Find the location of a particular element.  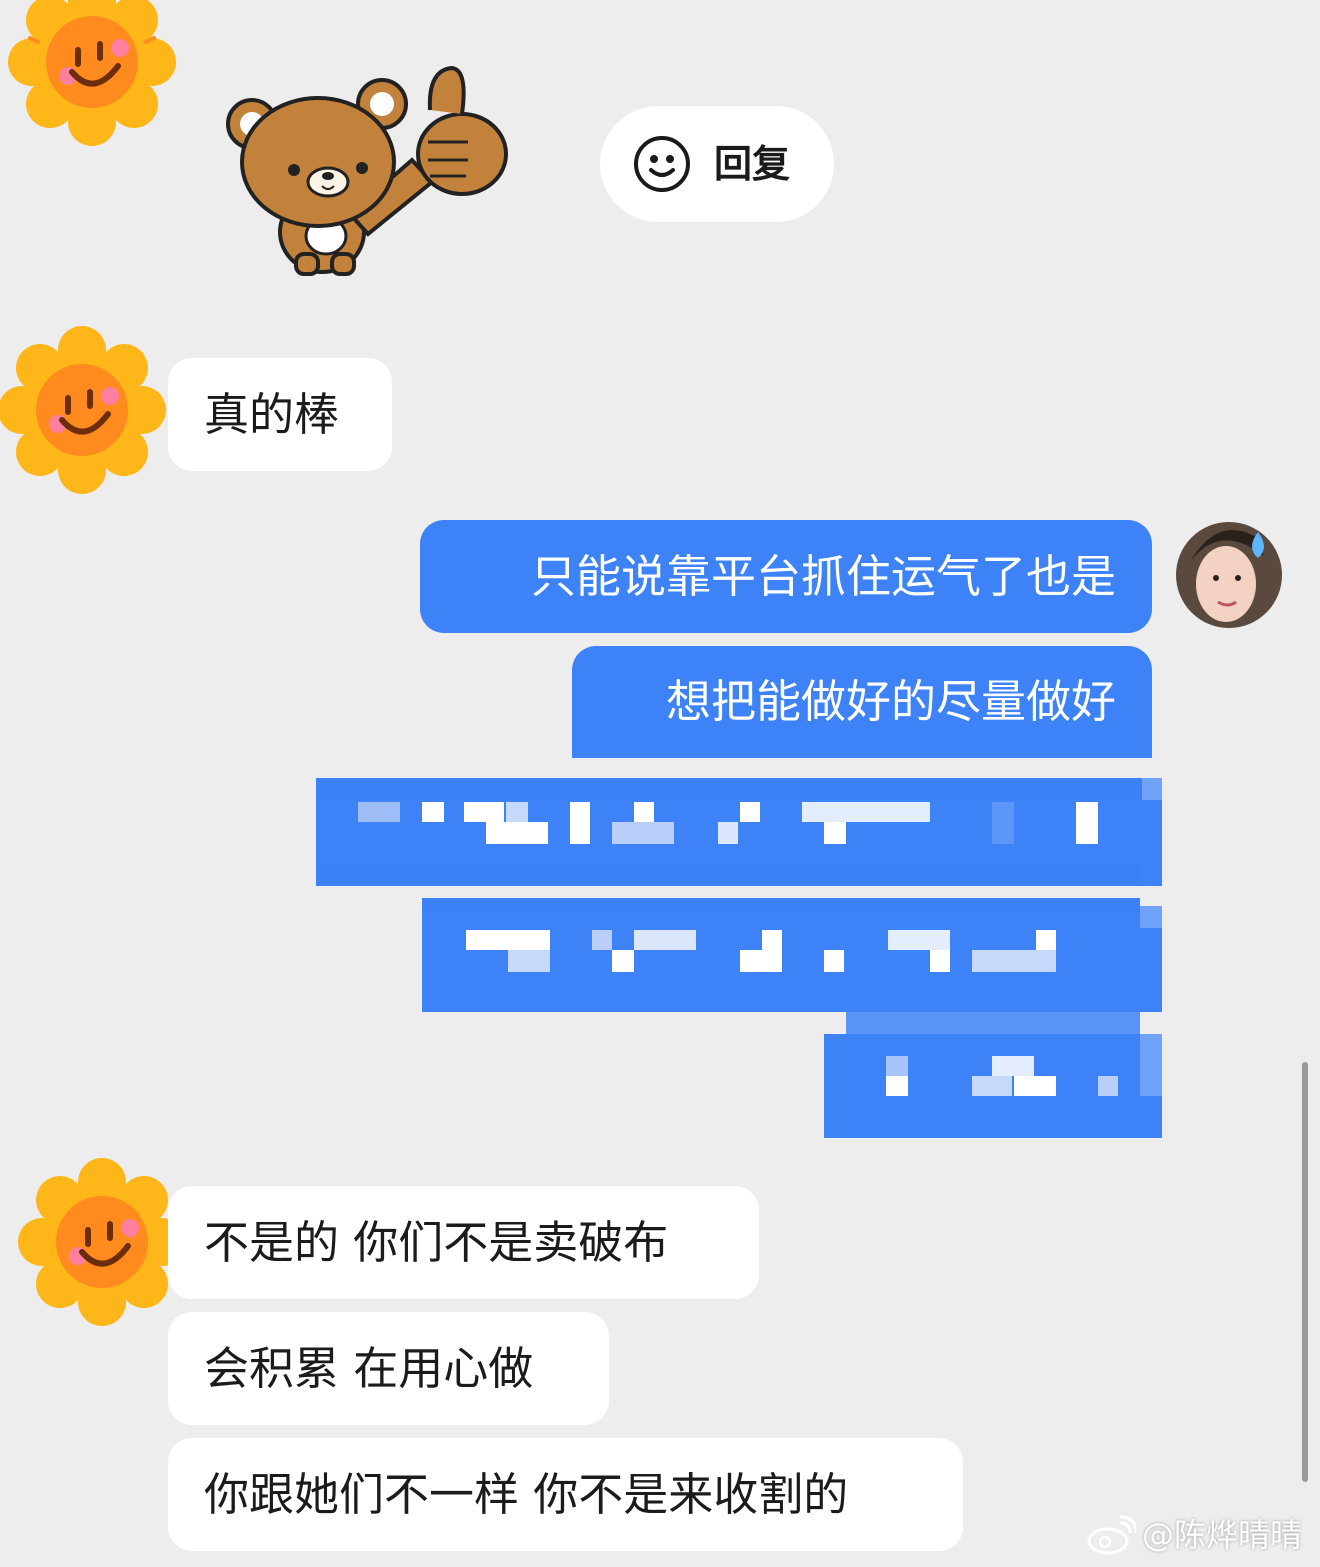

message-text: 想把能做好的尽量做好 is located at coordinates (890, 701).